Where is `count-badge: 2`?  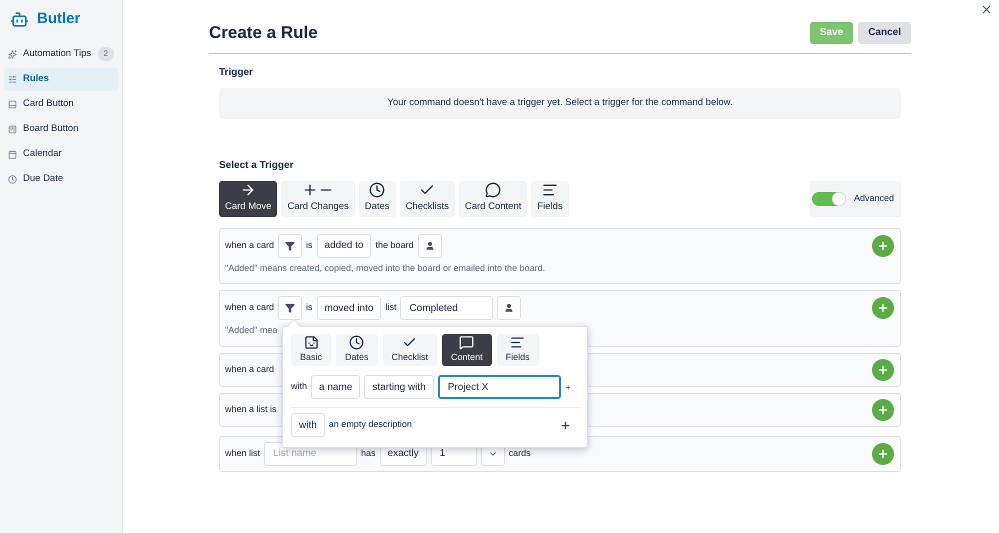 count-badge: 2 is located at coordinates (106, 54).